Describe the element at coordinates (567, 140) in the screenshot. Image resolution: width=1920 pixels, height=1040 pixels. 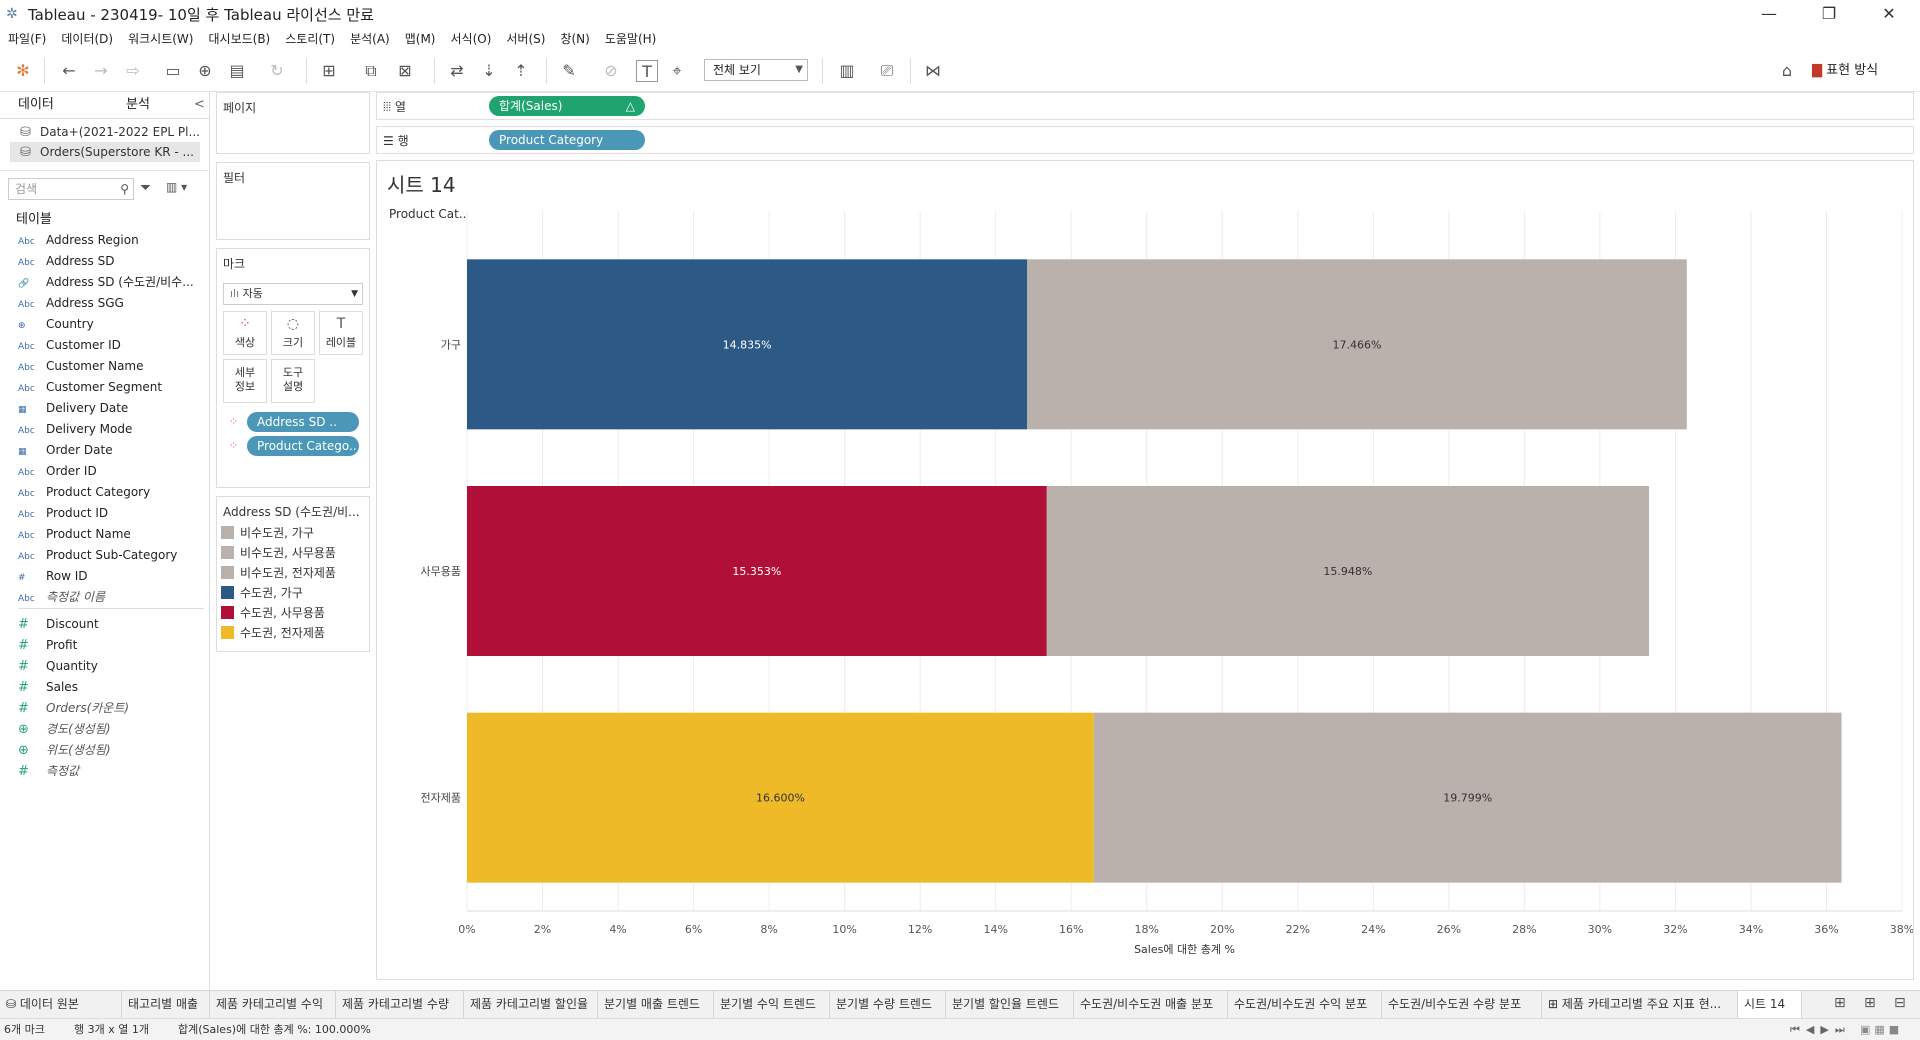
I see `rows-pill-product-category: Product Category` at that location.